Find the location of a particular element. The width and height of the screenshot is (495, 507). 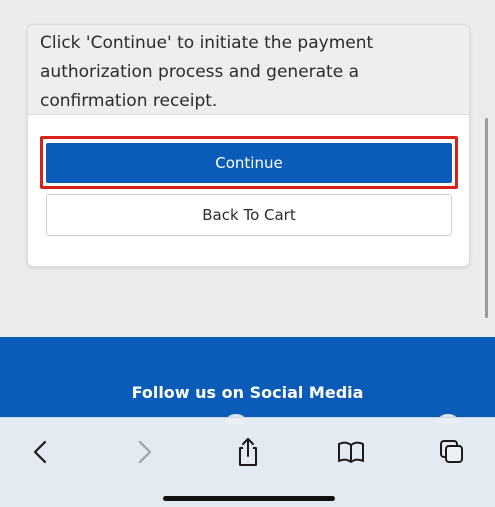

forward-arrow-icon is located at coordinates (145, 452).